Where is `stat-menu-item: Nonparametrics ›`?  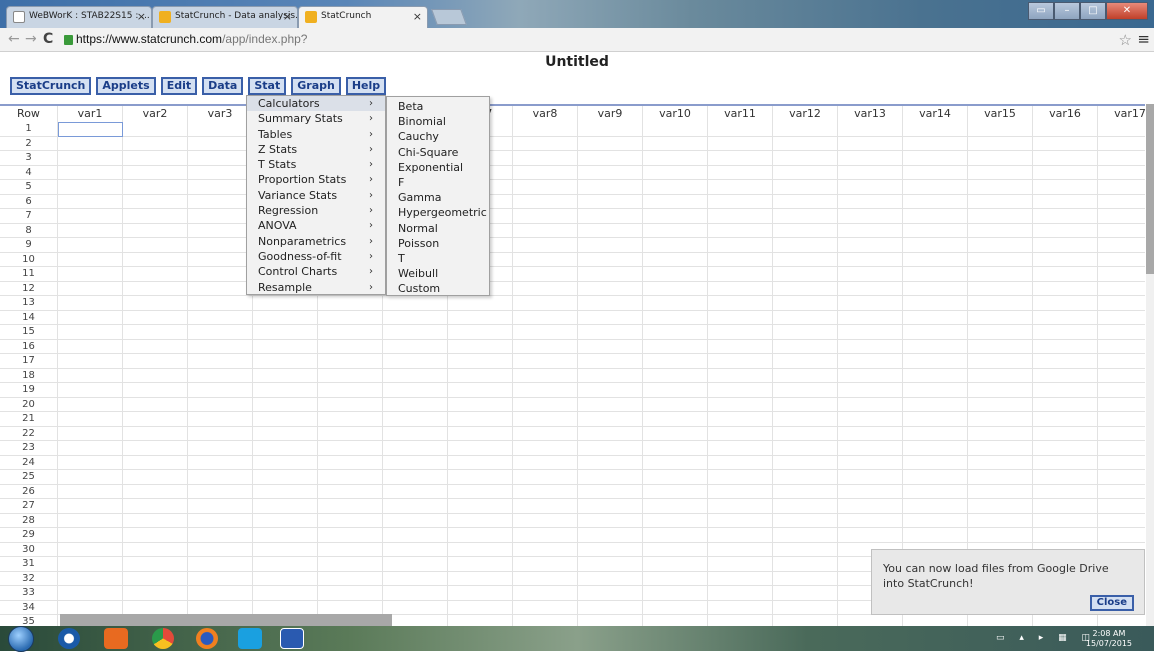 stat-menu-item: Nonparametrics › is located at coordinates (316, 241).